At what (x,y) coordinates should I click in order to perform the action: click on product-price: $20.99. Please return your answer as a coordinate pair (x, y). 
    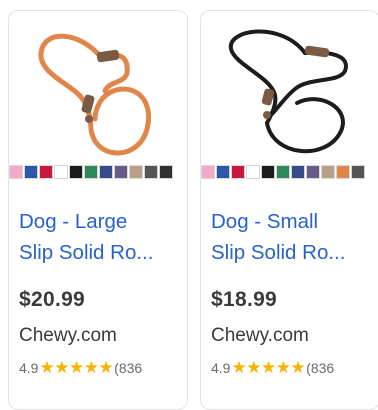
    Looking at the image, I should click on (52, 299).